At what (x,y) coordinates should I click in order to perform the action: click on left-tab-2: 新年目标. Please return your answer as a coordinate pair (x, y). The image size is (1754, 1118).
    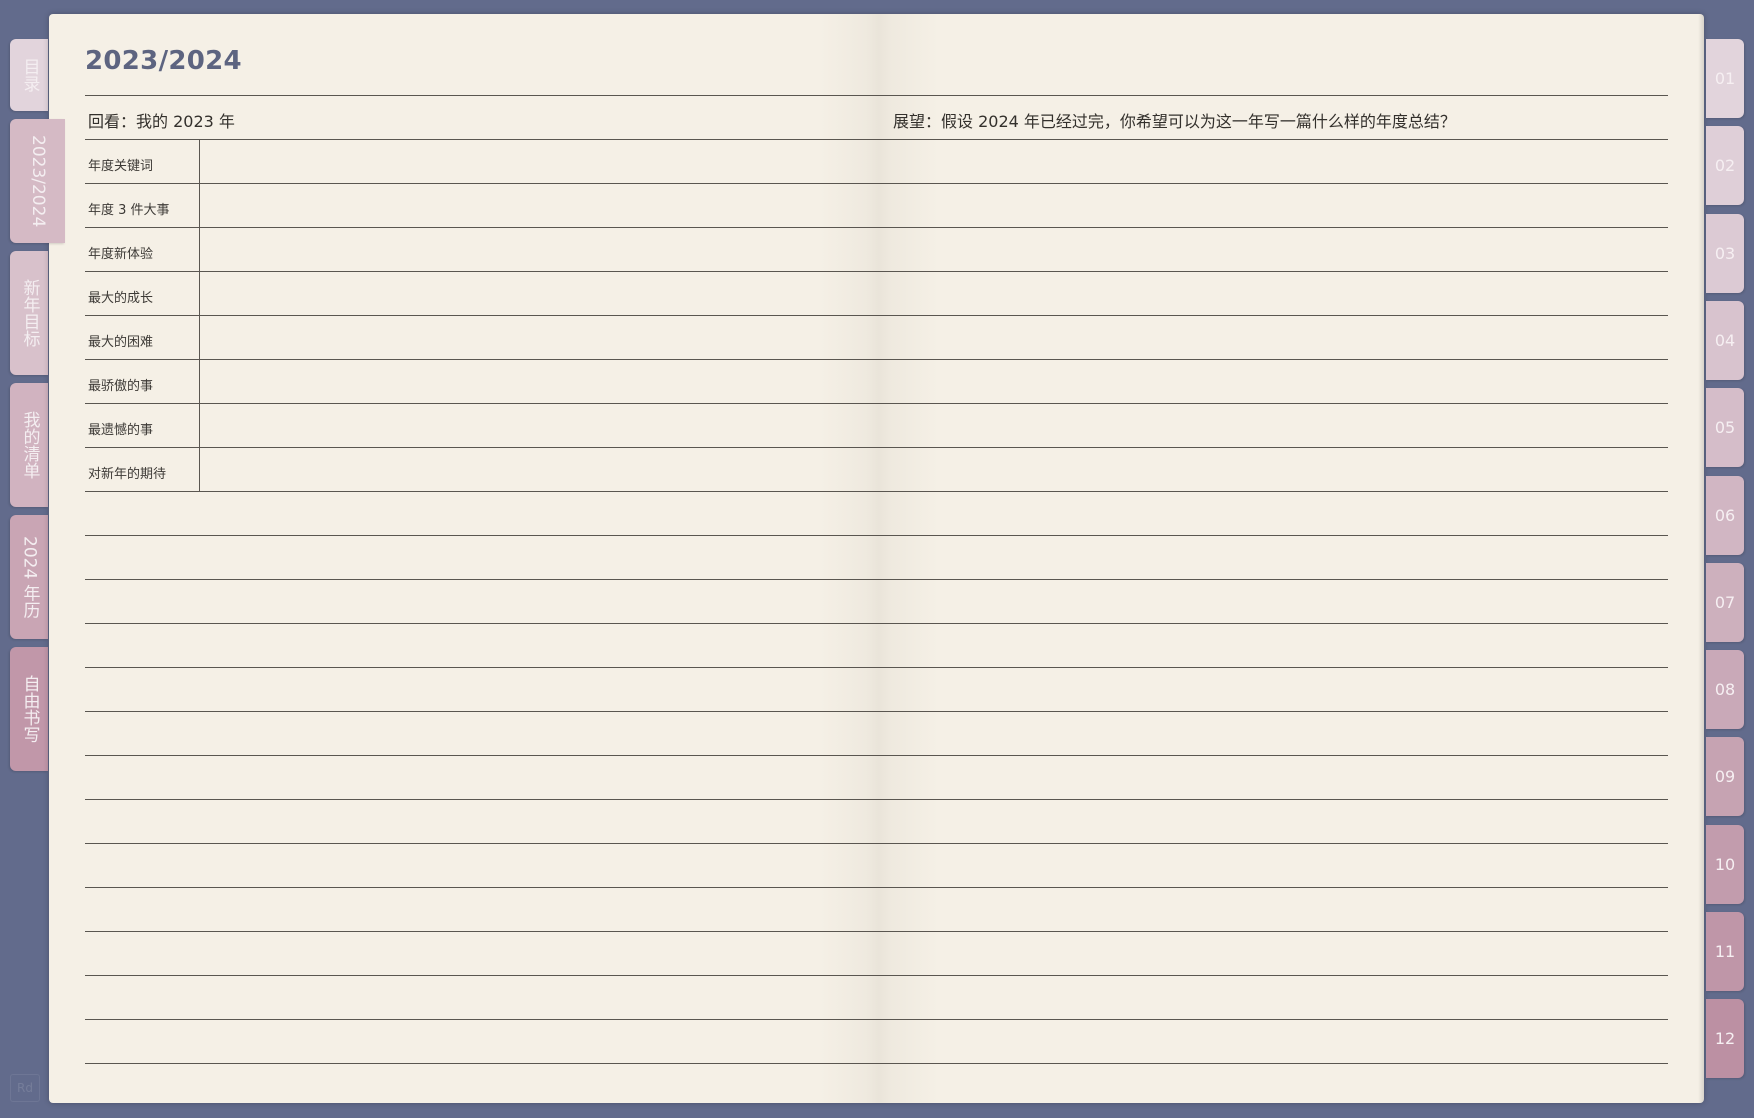
    Looking at the image, I should click on (29, 313).